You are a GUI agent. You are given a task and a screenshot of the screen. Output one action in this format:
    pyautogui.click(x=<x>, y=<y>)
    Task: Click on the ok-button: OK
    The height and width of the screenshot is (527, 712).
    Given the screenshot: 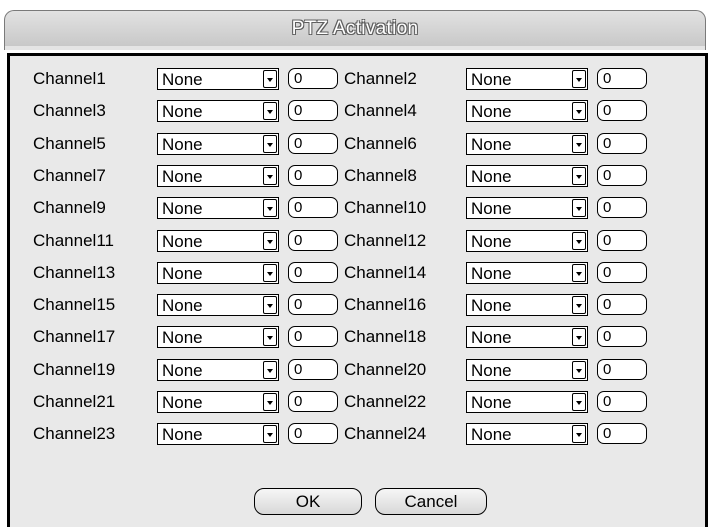 What is the action you would take?
    pyautogui.click(x=308, y=501)
    